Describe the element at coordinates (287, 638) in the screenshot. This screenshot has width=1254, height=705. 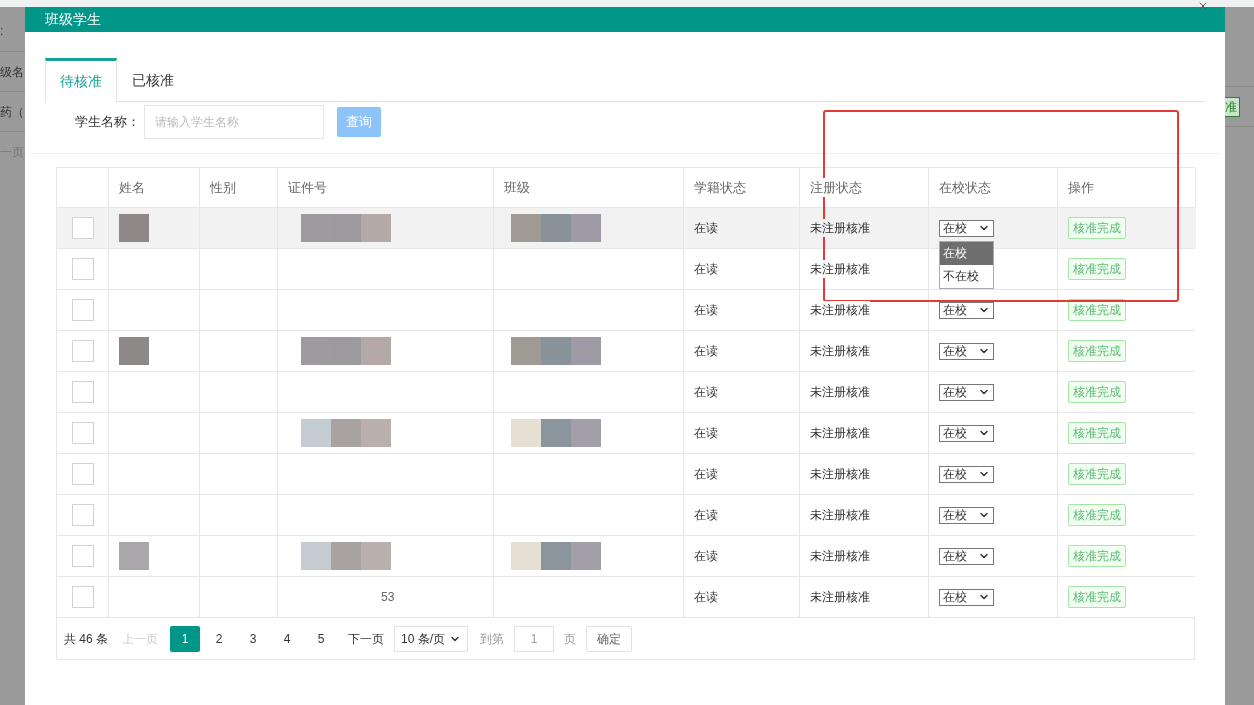
I see `page-button: 4` at that location.